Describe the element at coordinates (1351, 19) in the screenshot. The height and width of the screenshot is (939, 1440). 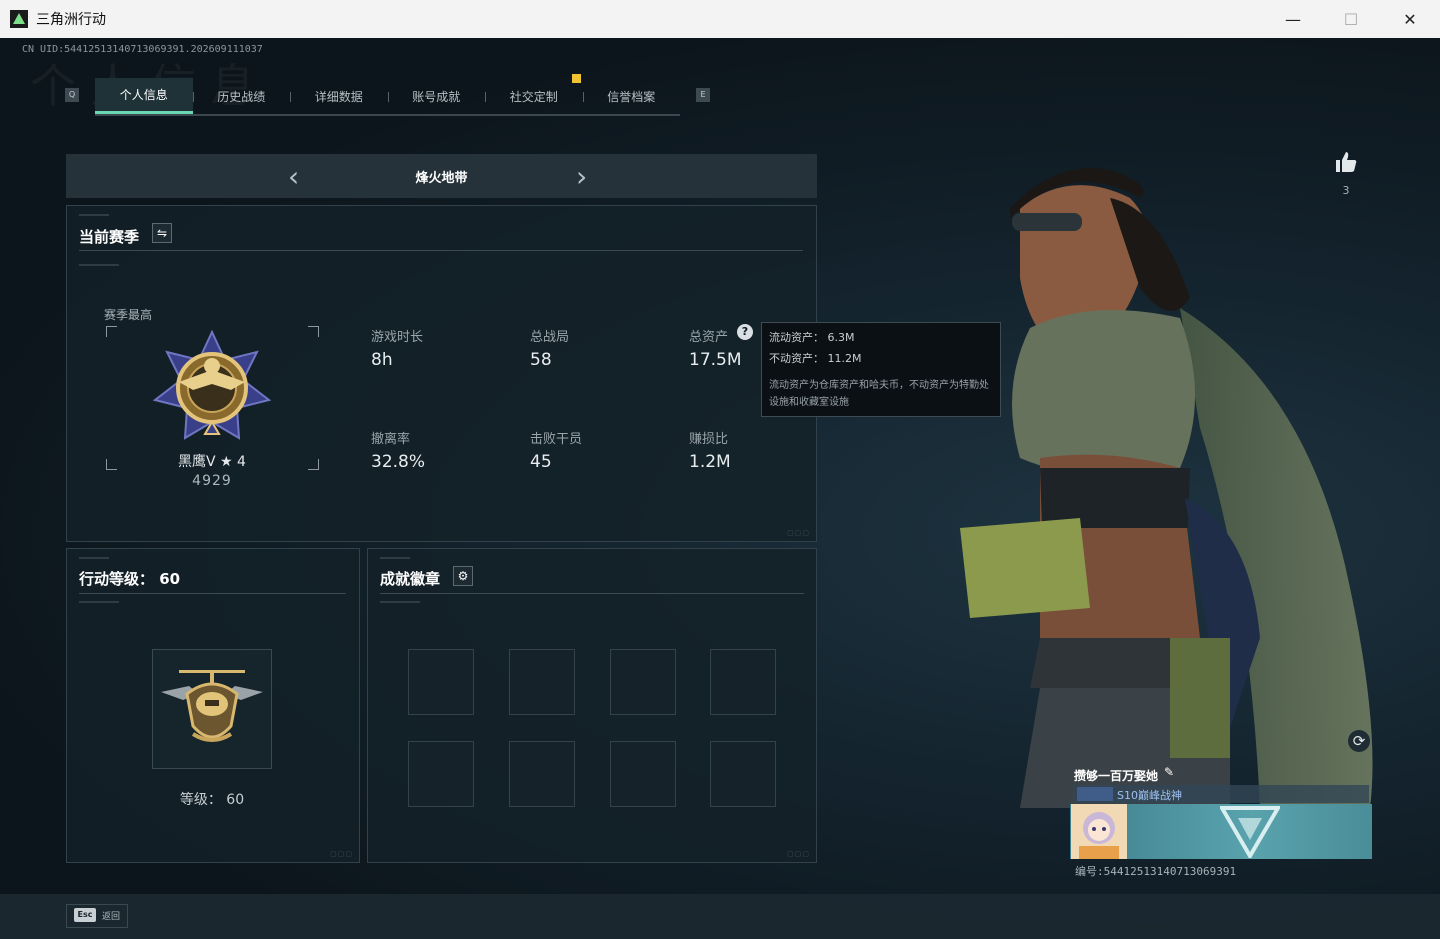
I see `maximize-button: ☐` at that location.